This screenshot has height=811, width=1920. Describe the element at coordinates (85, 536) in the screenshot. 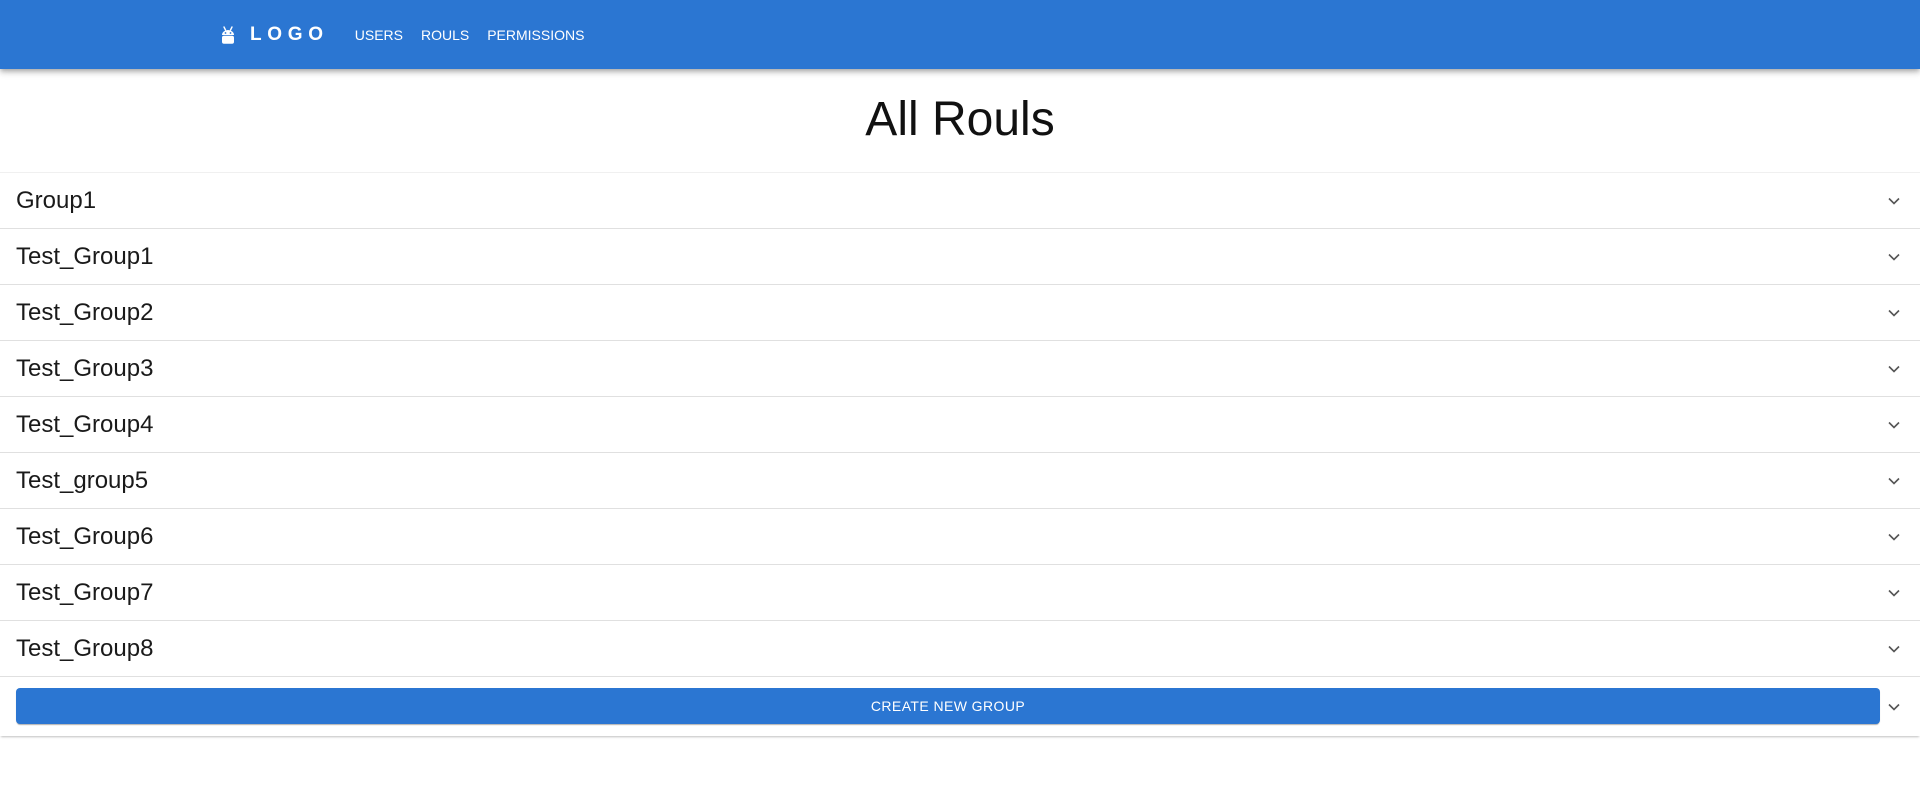

I see `group-name: Test_Group6` at that location.